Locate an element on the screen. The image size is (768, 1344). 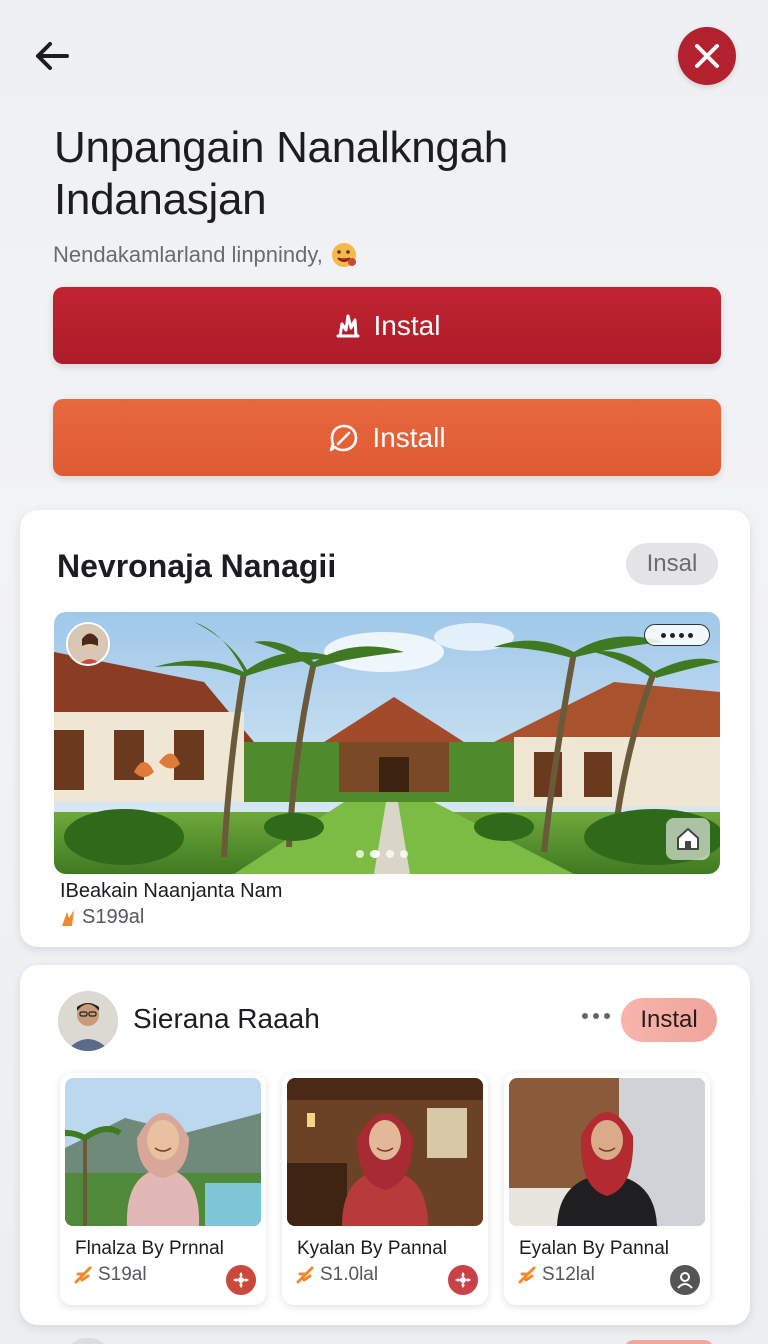
next-card-avatar-peek is located at coordinates (88, 1341).